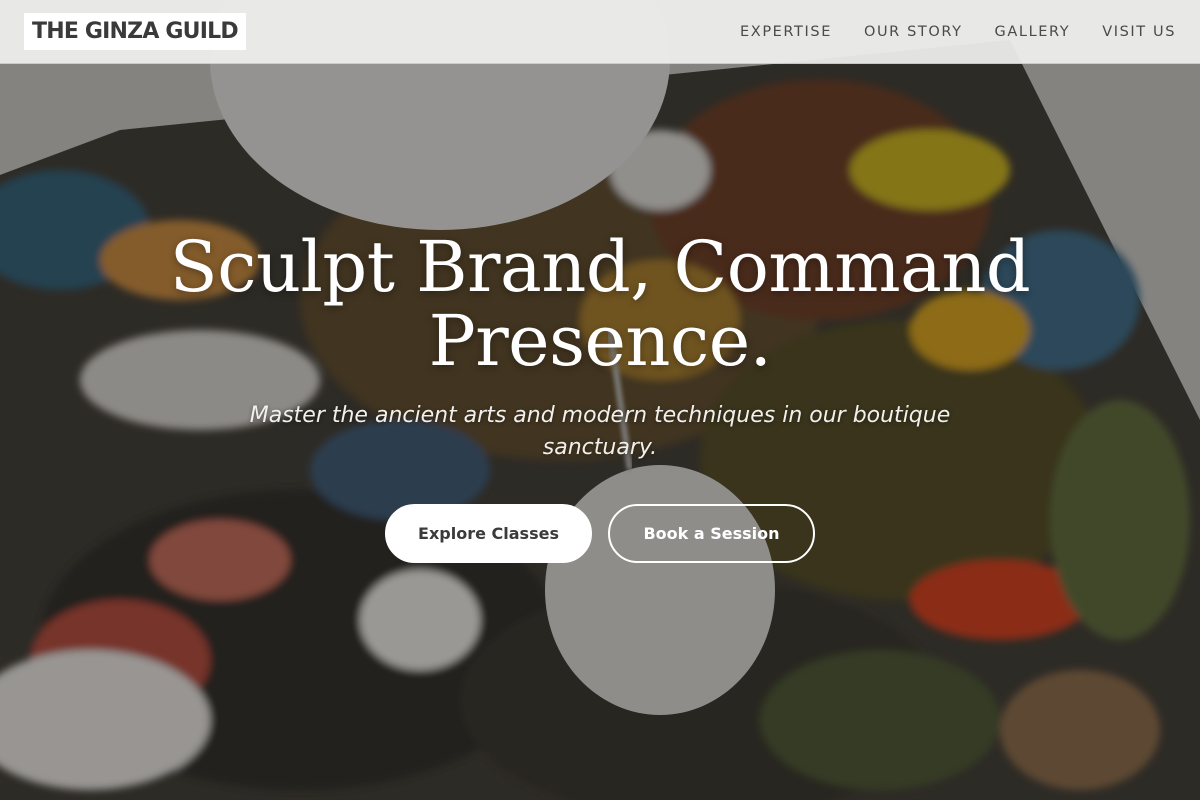  I want to click on nav-link-gallery: GALLERY, so click(1033, 32).